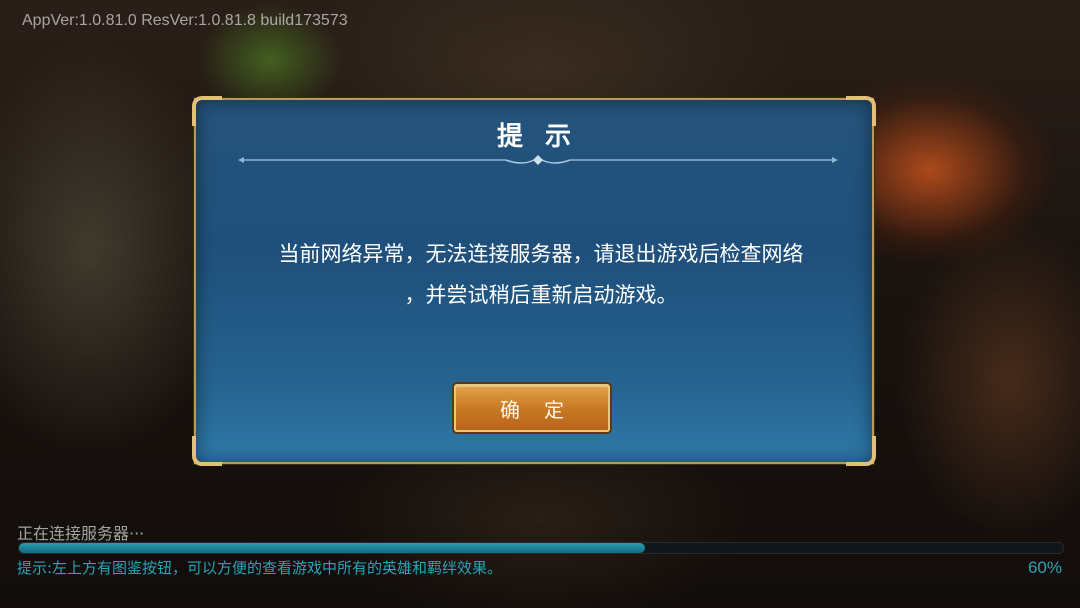 Image resolution: width=1080 pixels, height=608 pixels. What do you see at coordinates (538, 160) in the screenshot?
I see `ornament-divider-icon` at bounding box center [538, 160].